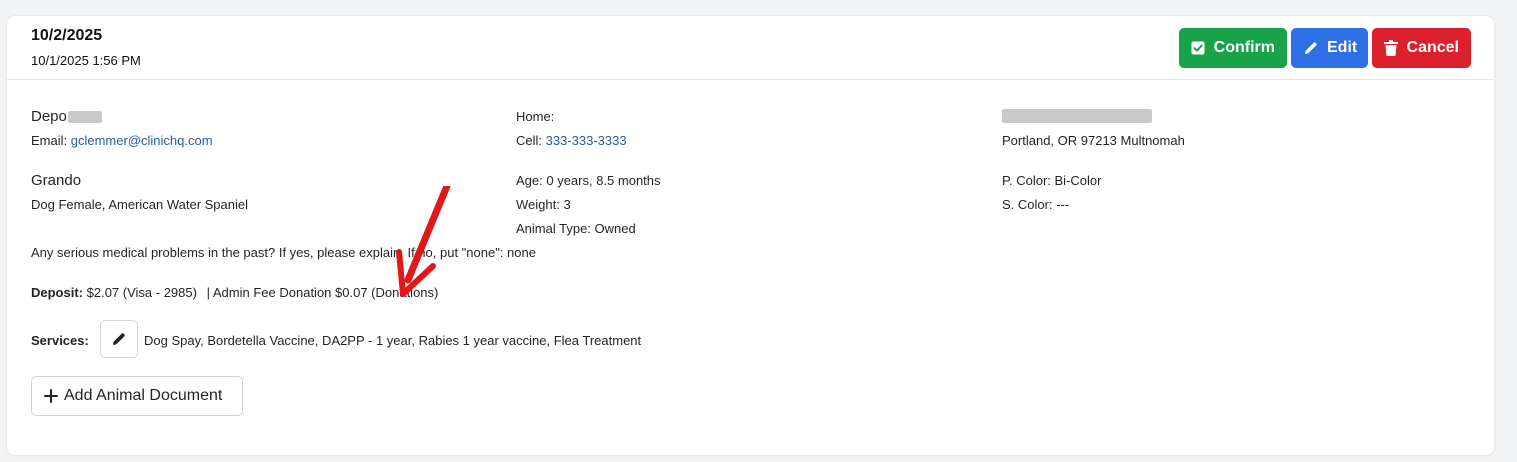  Describe the element at coordinates (588, 180) in the screenshot. I see `animal-age: Age: 0 years, 8.5 months` at that location.